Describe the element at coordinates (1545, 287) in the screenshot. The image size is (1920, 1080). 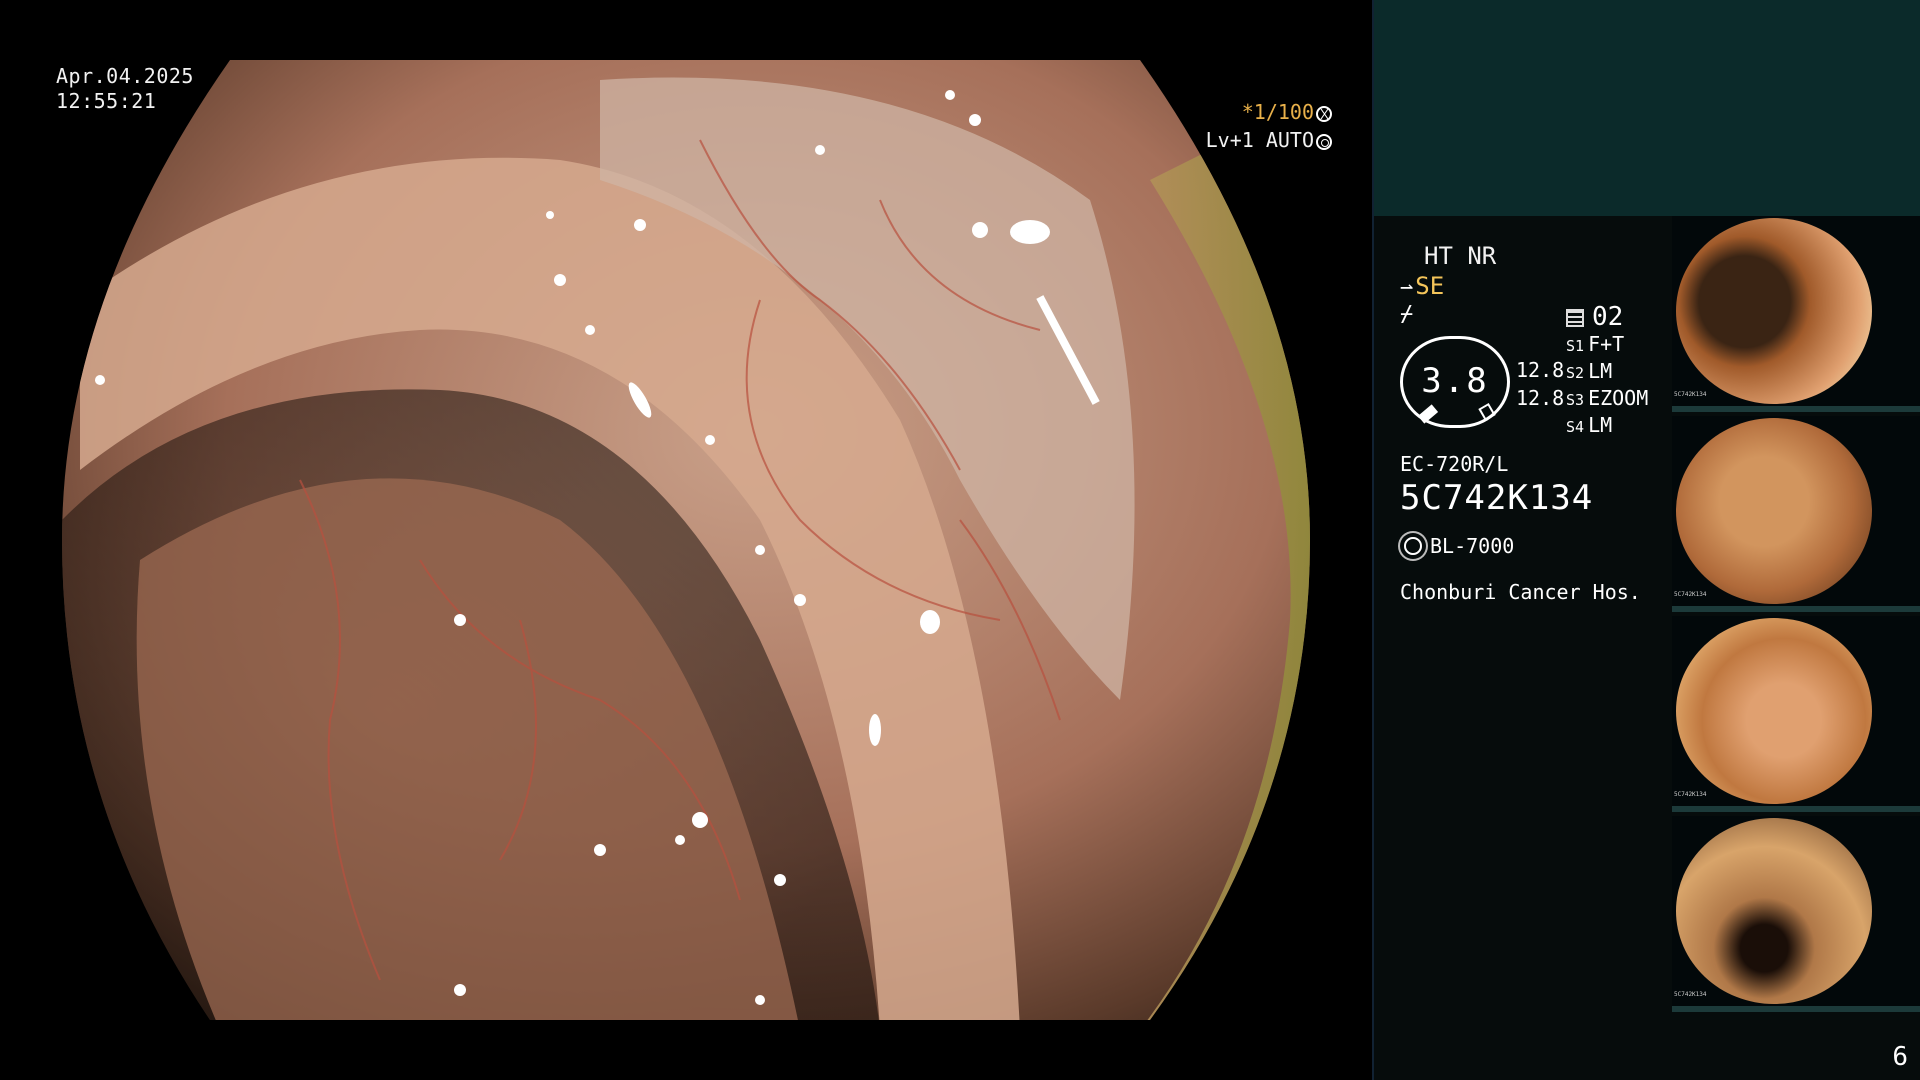
I see `se-row: ⇀SE` at that location.